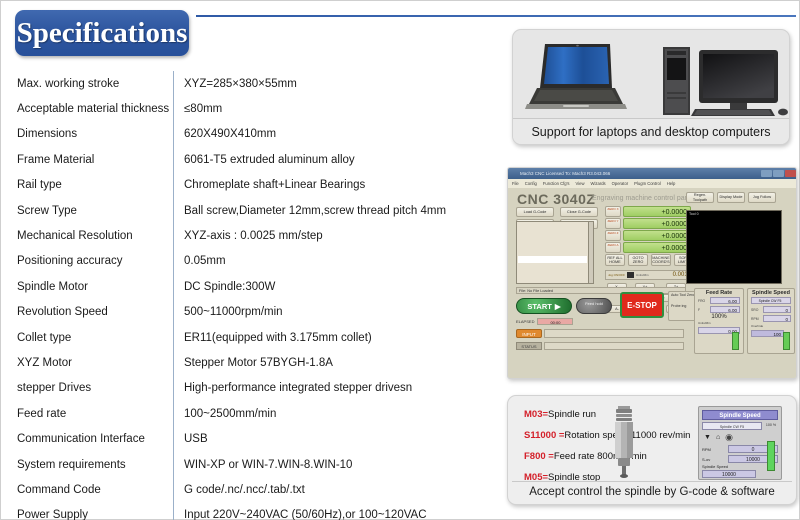  Describe the element at coordinates (252, 109) in the screenshot. I see `table-row: Acceptable material thickness ≤80mm` at that location.